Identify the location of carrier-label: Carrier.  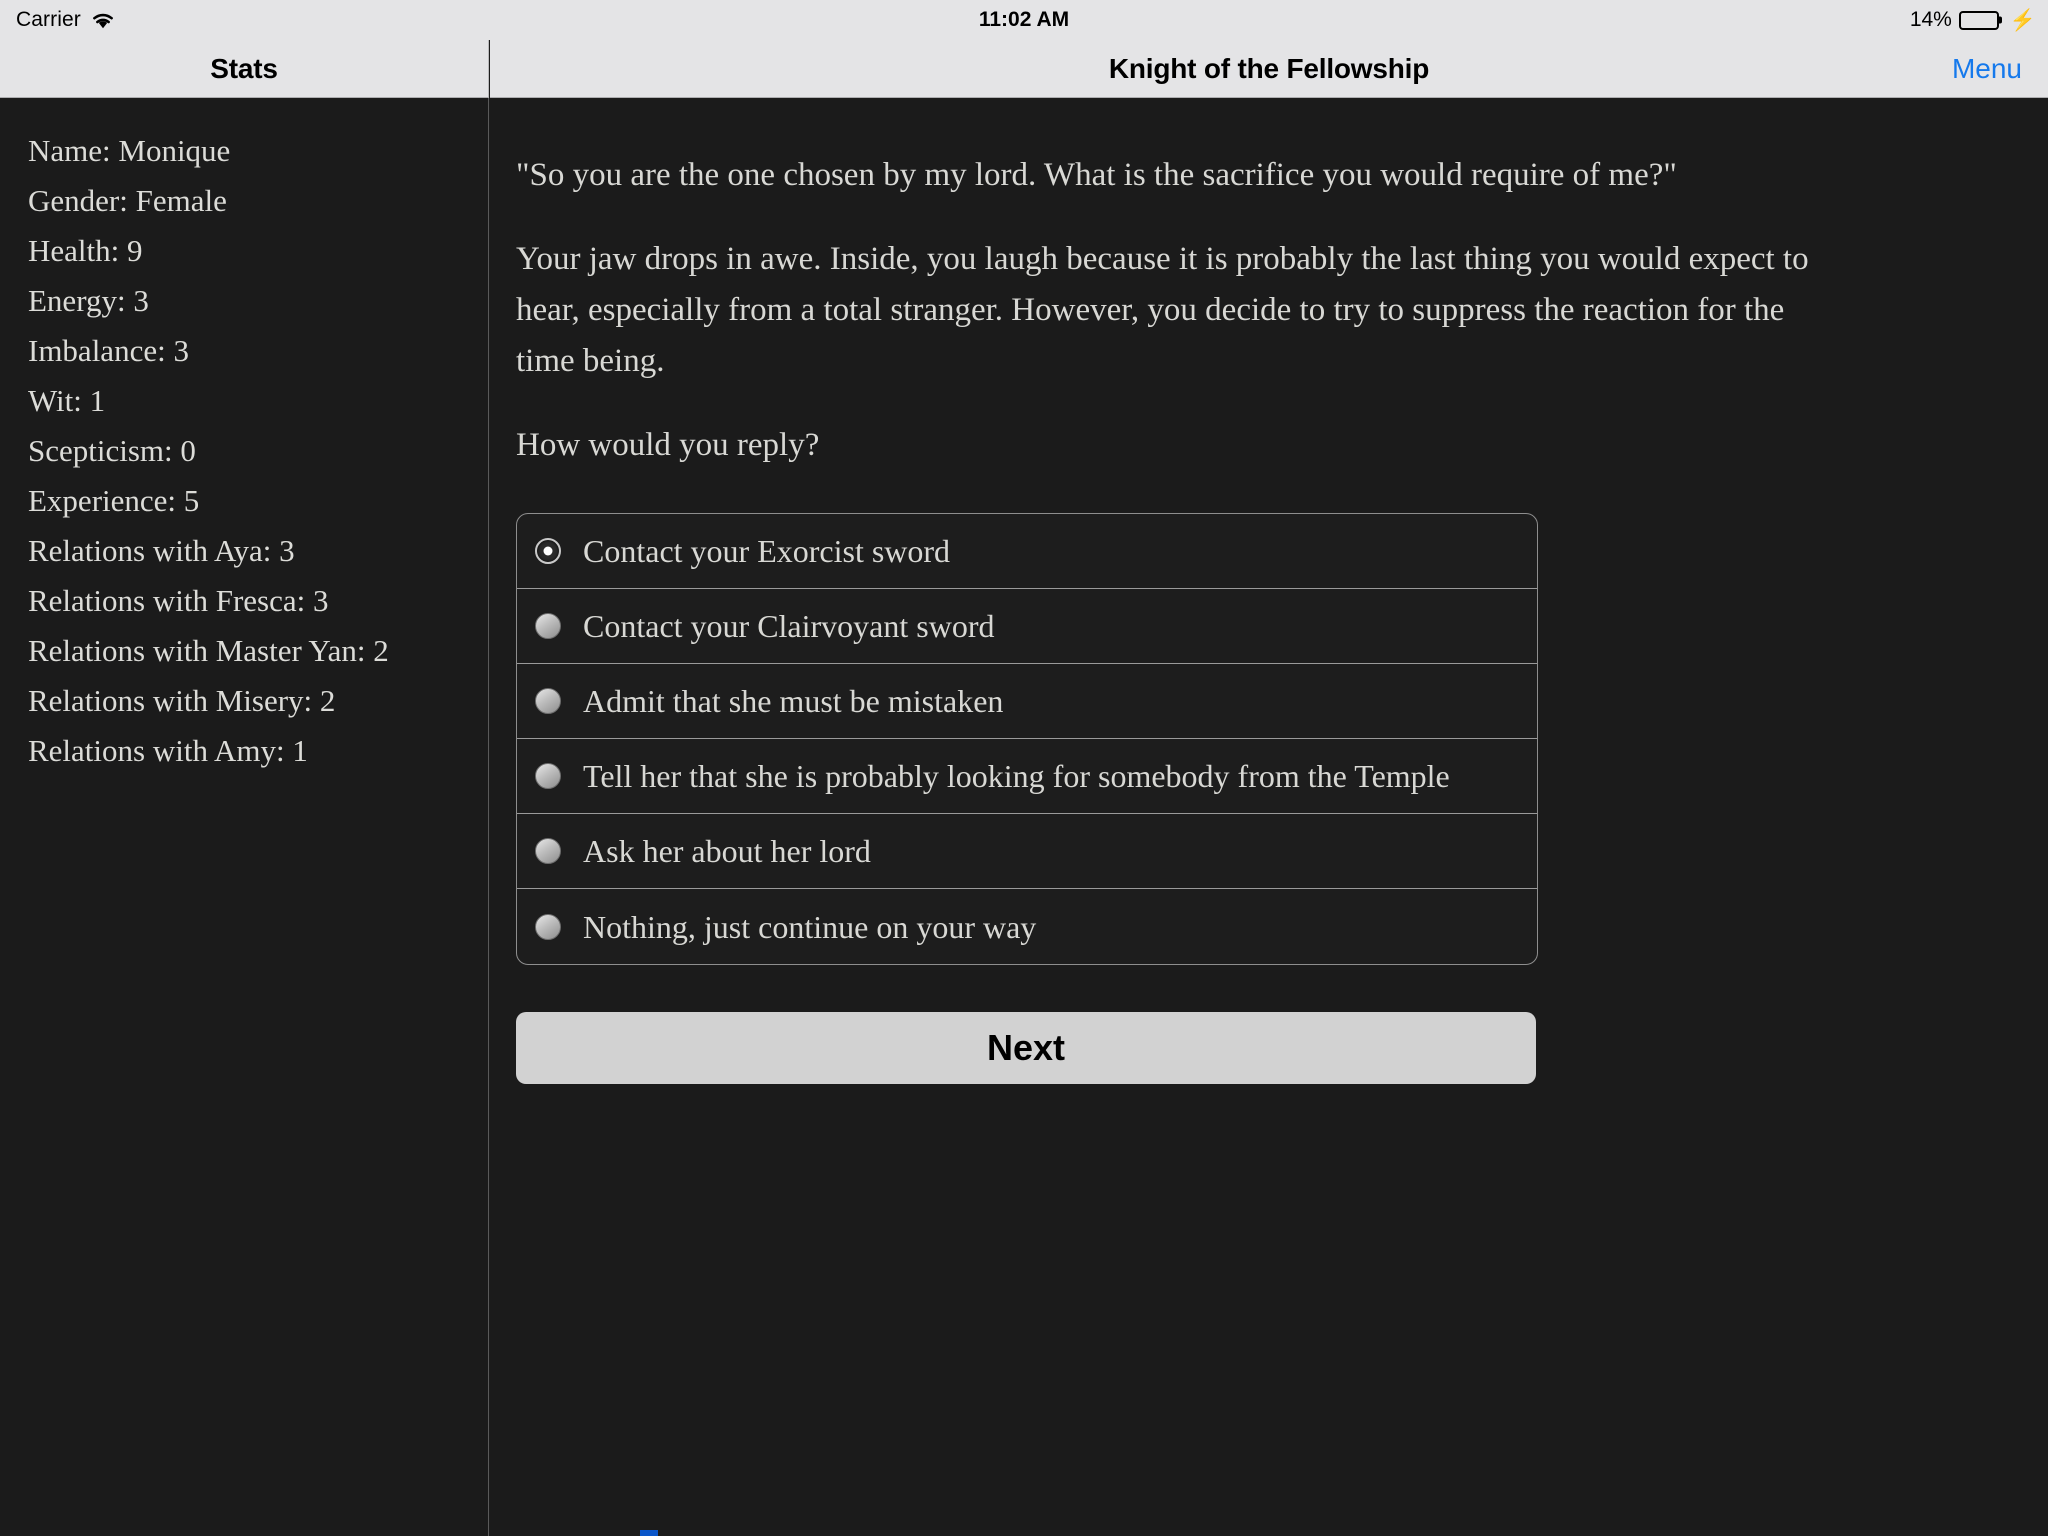
(48, 19).